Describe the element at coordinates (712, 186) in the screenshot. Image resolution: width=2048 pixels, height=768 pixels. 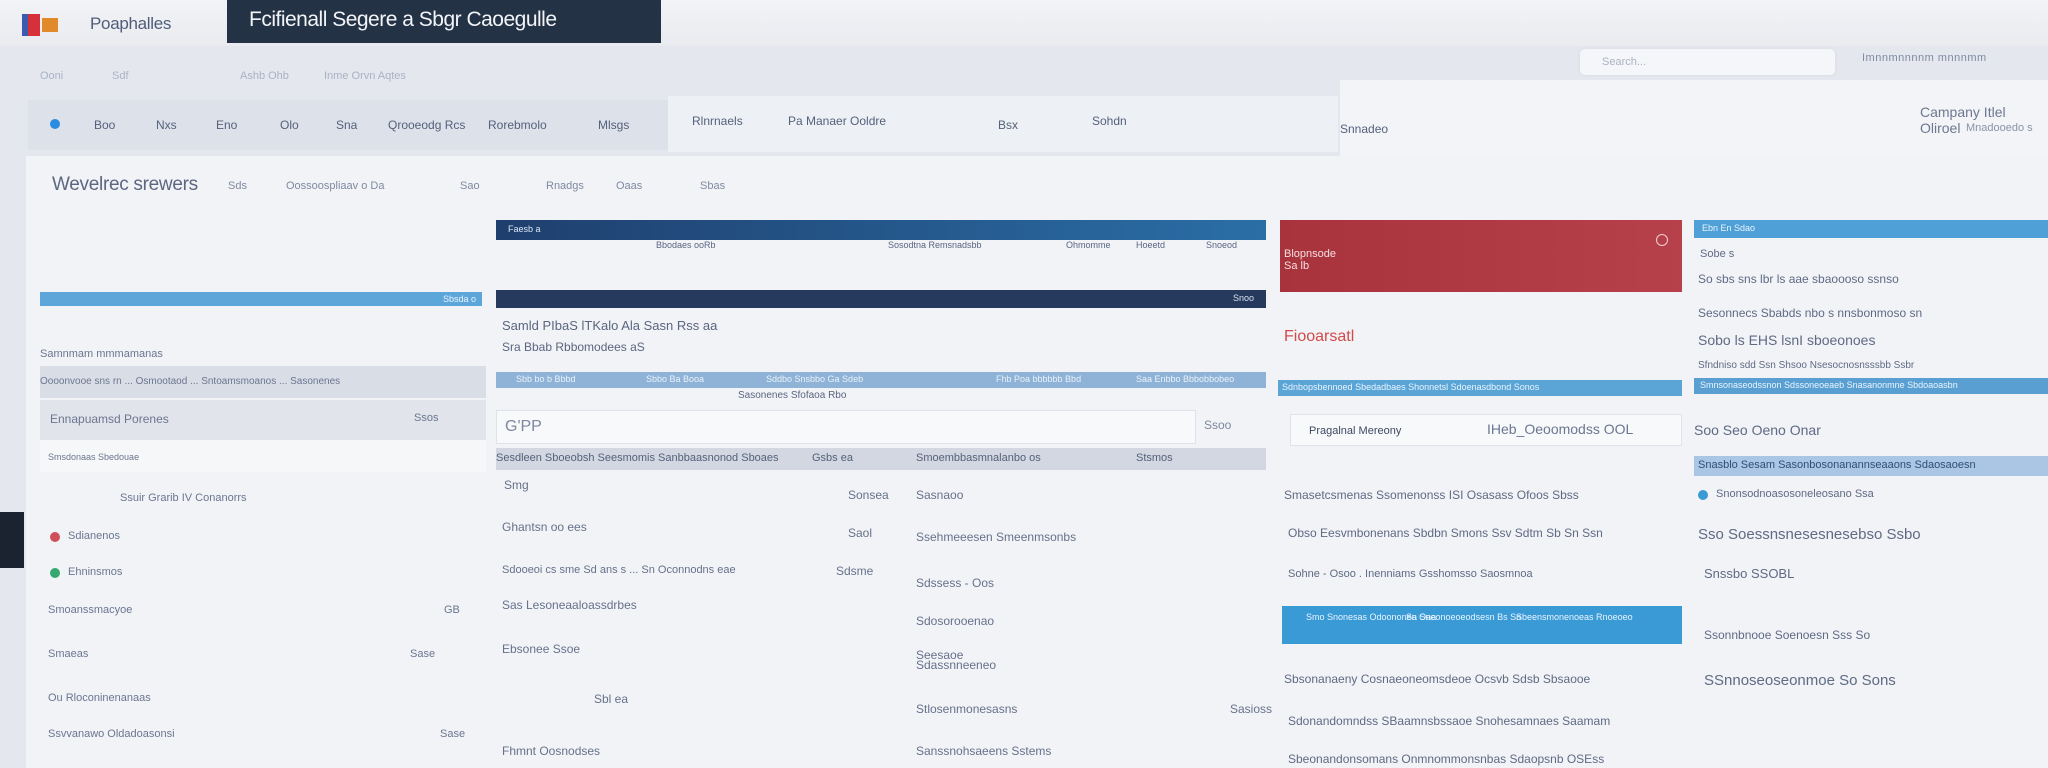
I see `workspace-tab: Sbas` at that location.